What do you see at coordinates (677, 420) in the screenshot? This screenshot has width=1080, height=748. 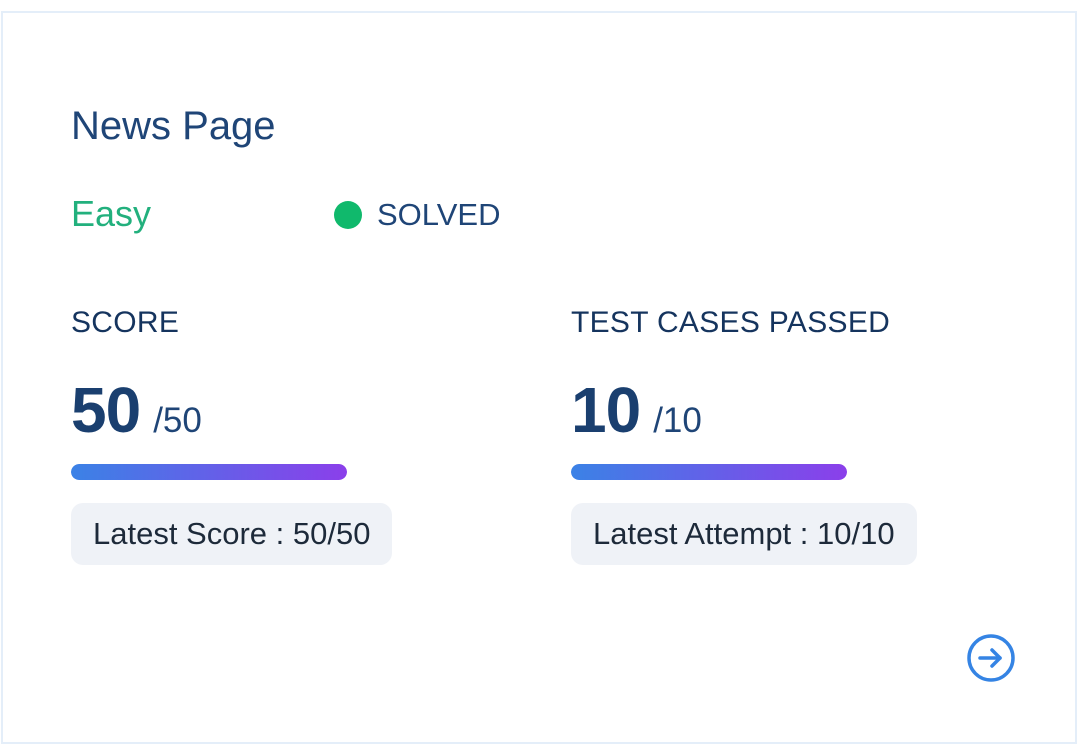 I see `test-cases-total: /10` at bounding box center [677, 420].